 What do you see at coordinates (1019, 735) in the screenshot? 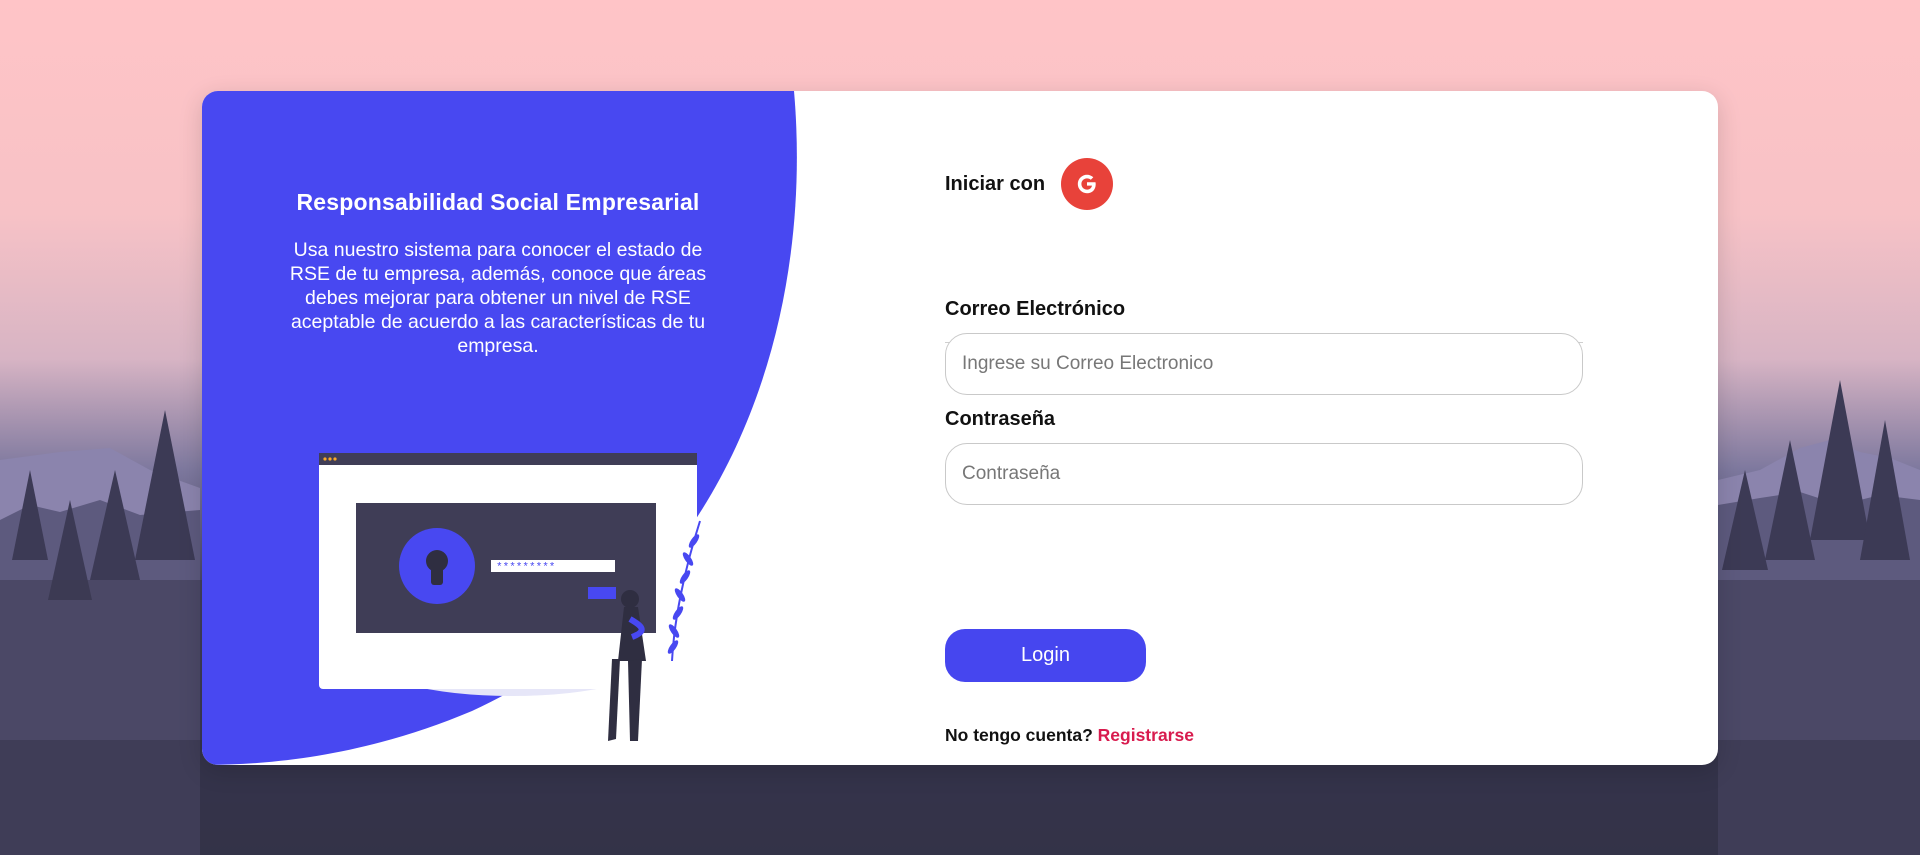
I see `no-account-text: No tengo cuenta?` at bounding box center [1019, 735].